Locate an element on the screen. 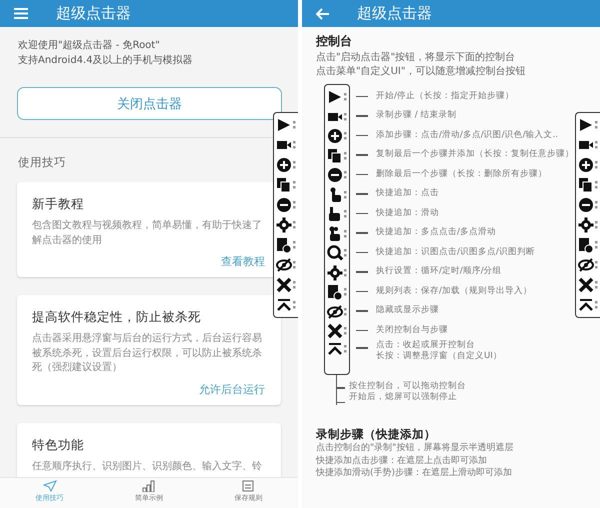 This screenshot has height=508, width=600. legend-text: 关闭控制台与步骤 is located at coordinates (412, 330).